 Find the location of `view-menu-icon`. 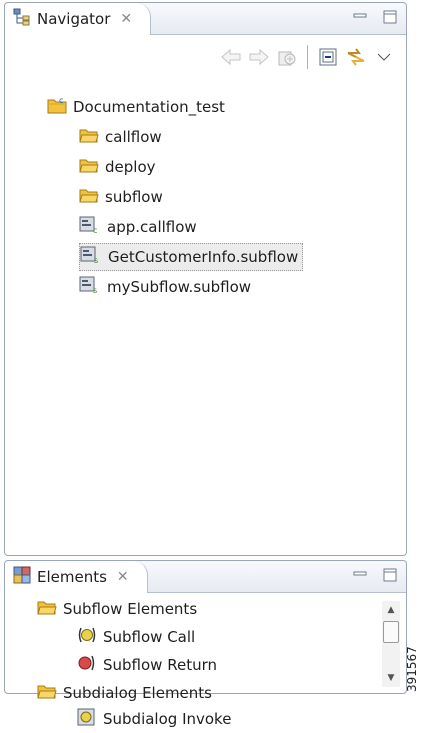

view-menu-icon is located at coordinates (384, 57).